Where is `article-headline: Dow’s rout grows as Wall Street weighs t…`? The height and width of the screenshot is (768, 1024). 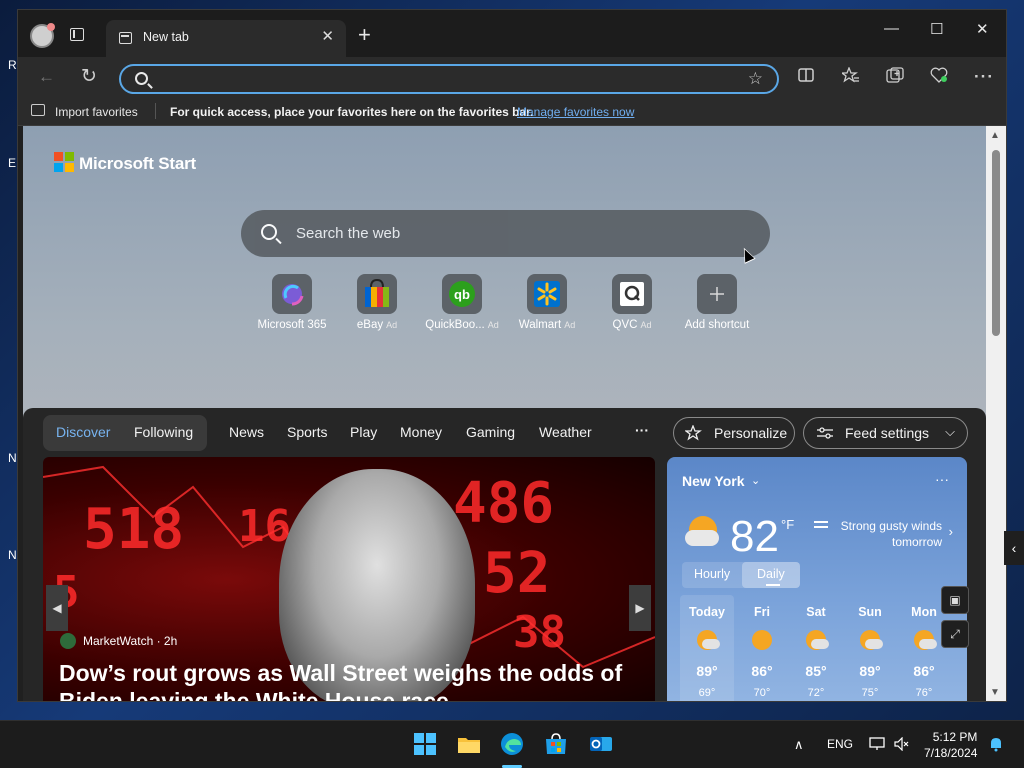 article-headline: Dow’s rout grows as Wall Street weighs t… is located at coordinates (354, 680).